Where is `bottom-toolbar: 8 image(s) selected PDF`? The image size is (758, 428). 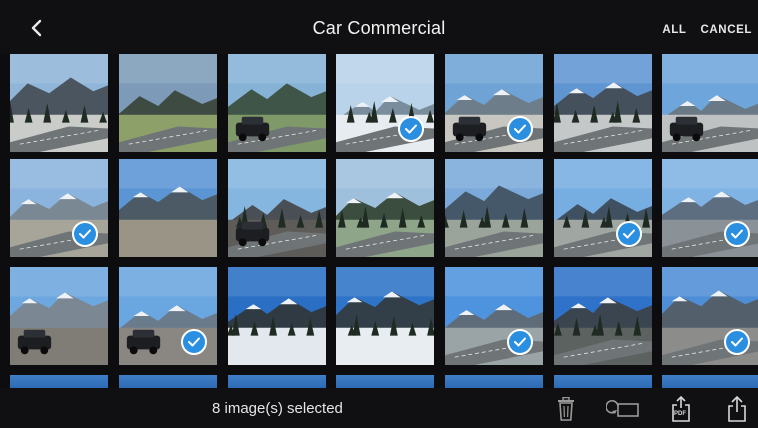 bottom-toolbar: 8 image(s) selected PDF is located at coordinates (379, 408).